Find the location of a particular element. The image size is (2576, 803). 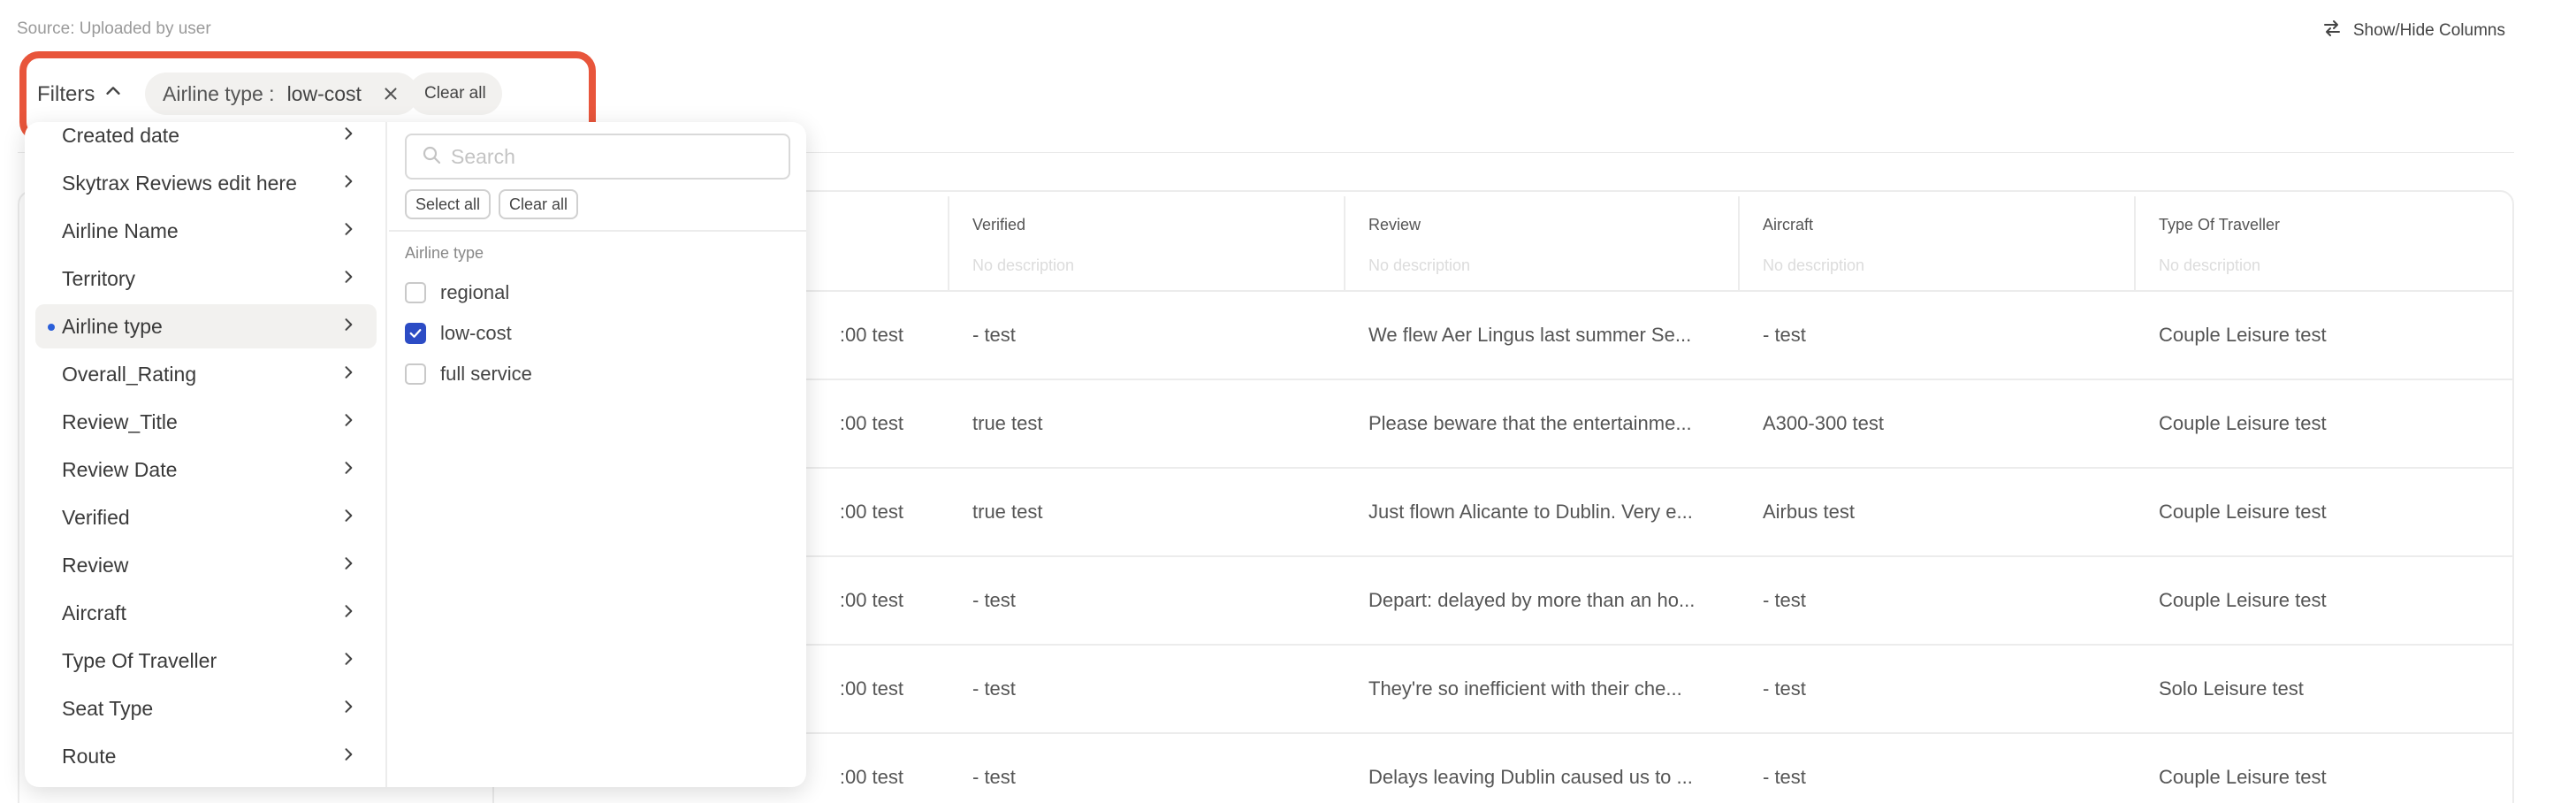

table-cell: Solo Leisure test is located at coordinates (2231, 688).